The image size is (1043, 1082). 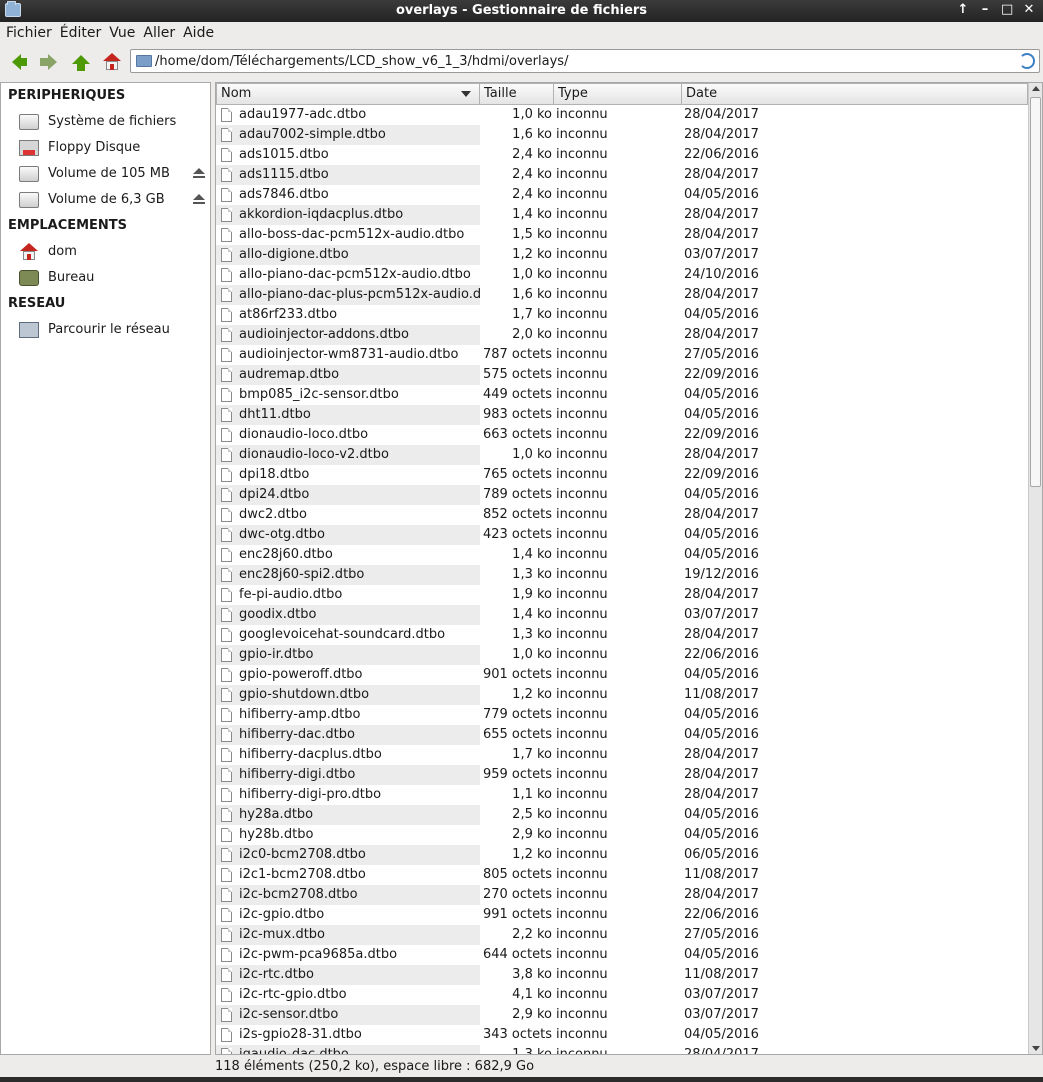 What do you see at coordinates (622, 535) in the screenshot?
I see `file-row: dwc-otg.dtbo 423 octets inconnu 04/05/2016` at bounding box center [622, 535].